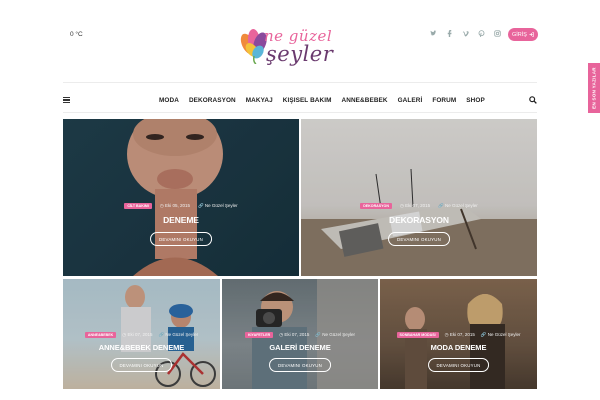 The image size is (600, 400). I want to click on nav-item-anne-bebek: ANNE&BEBEK, so click(365, 101).